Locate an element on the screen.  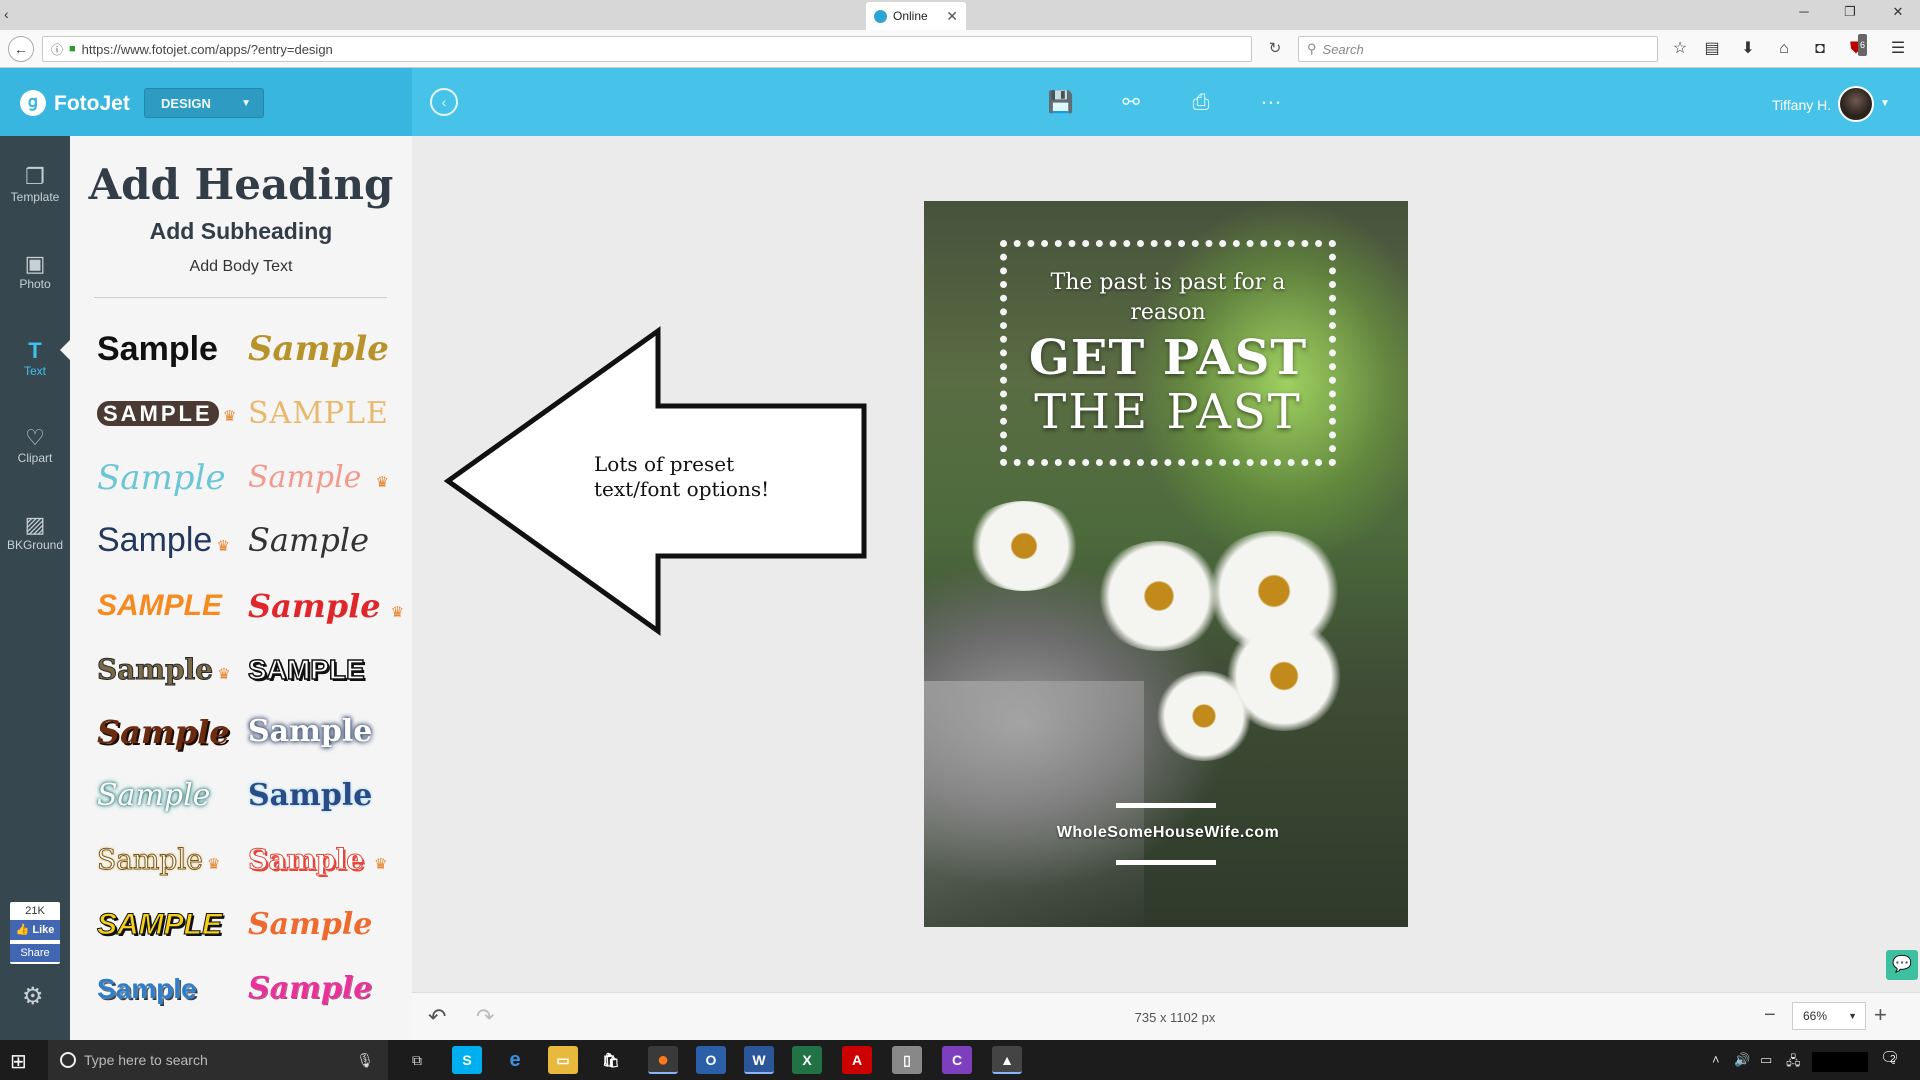
bookmark-star-icon: ☆ is located at coordinates (1680, 49).